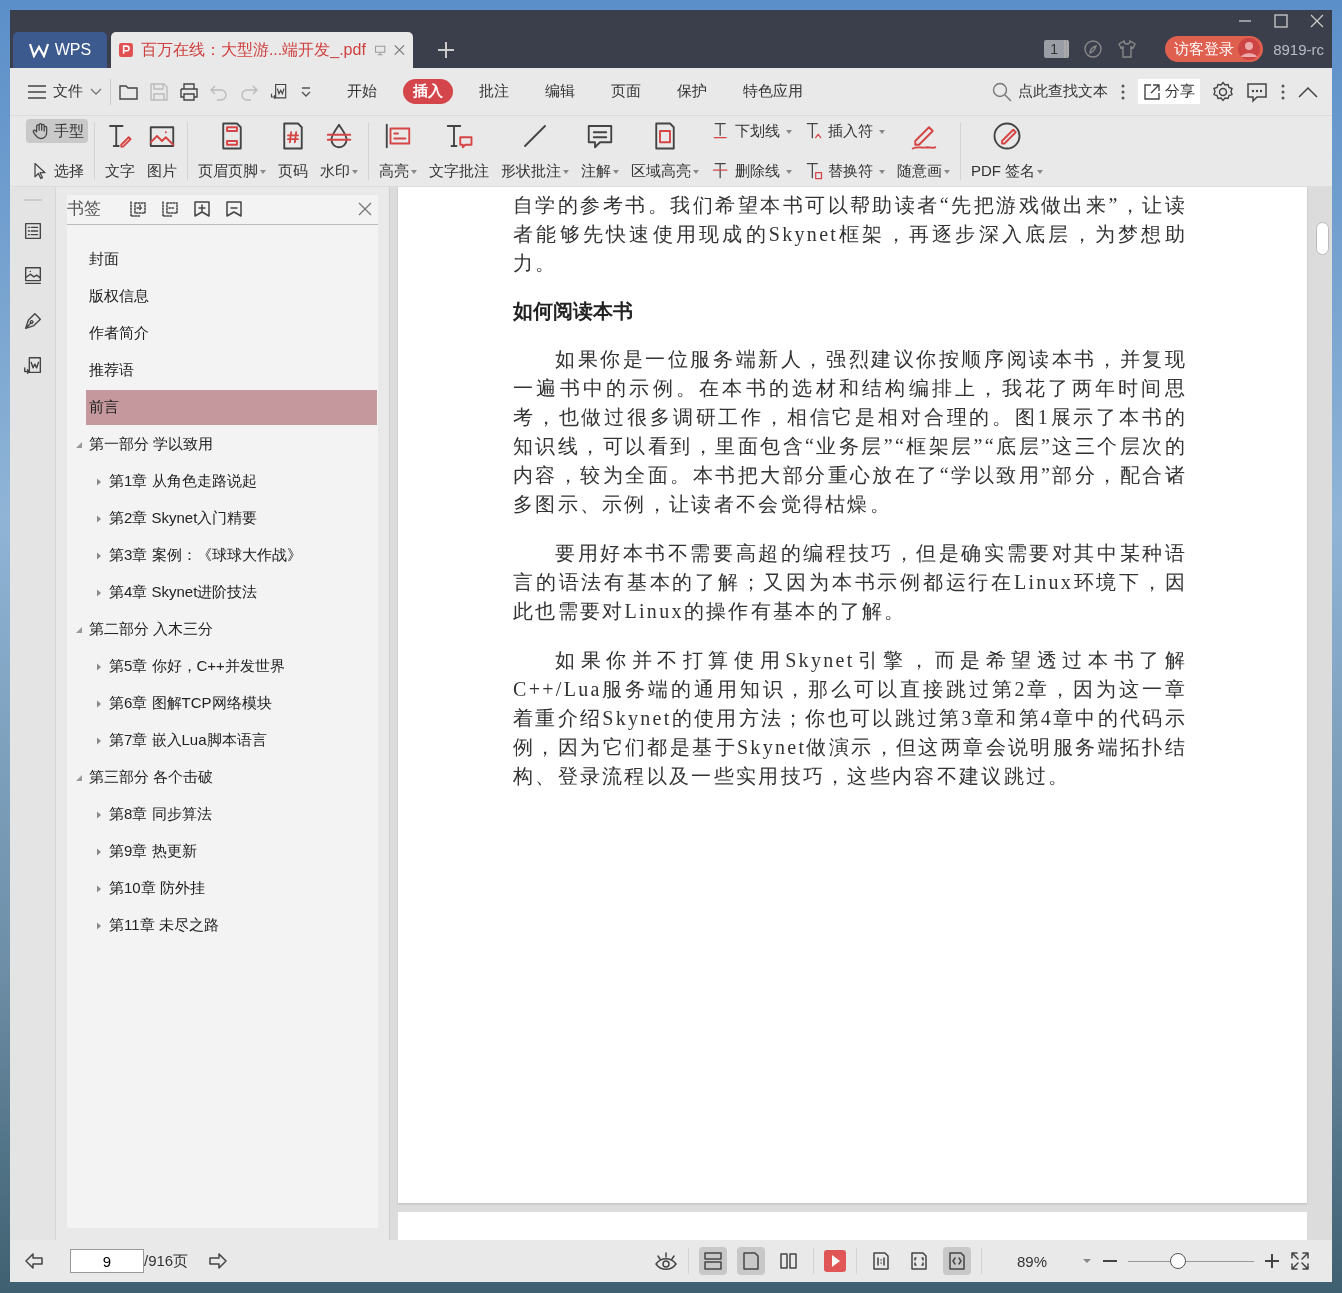 The width and height of the screenshot is (1342, 1293). What do you see at coordinates (232, 333) in the screenshot?
I see `bookmark-item: 作者简介` at bounding box center [232, 333].